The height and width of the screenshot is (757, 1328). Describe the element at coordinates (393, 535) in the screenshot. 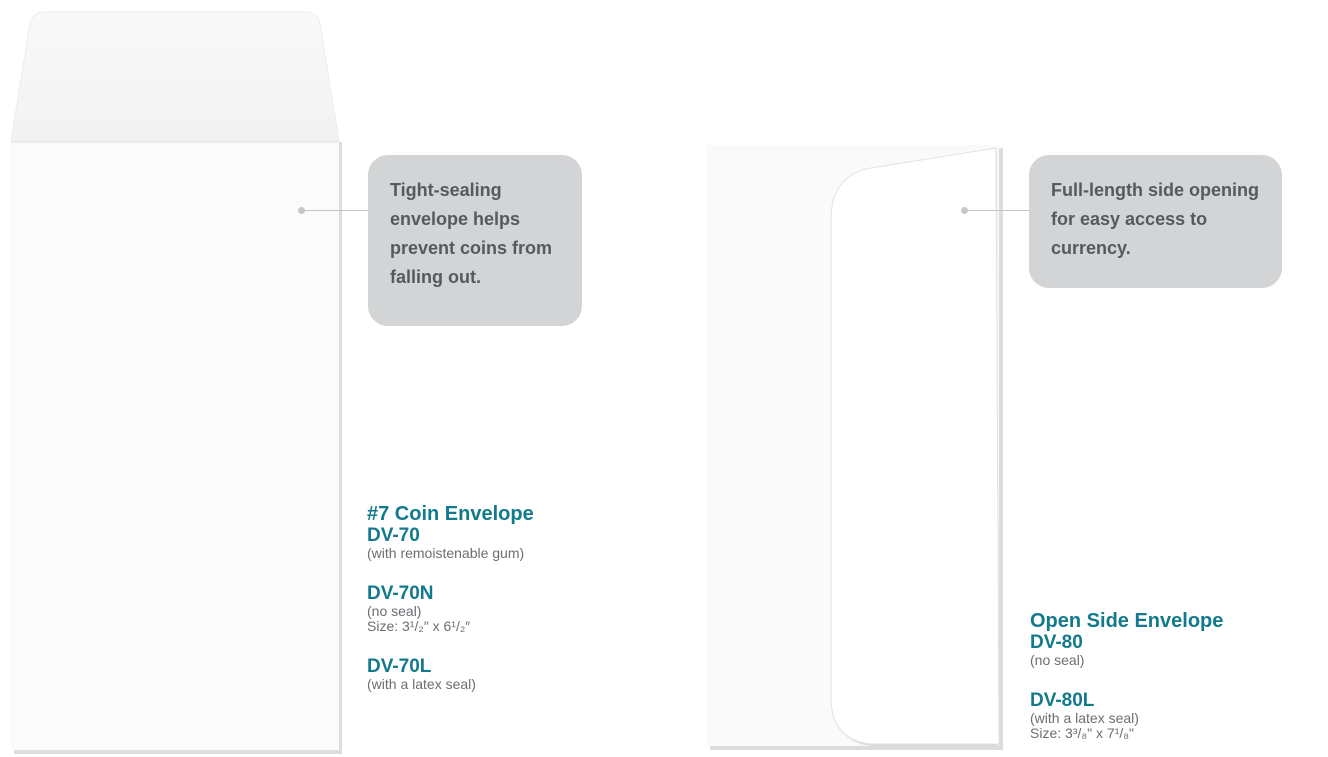

I see `model-number: DV-70` at that location.